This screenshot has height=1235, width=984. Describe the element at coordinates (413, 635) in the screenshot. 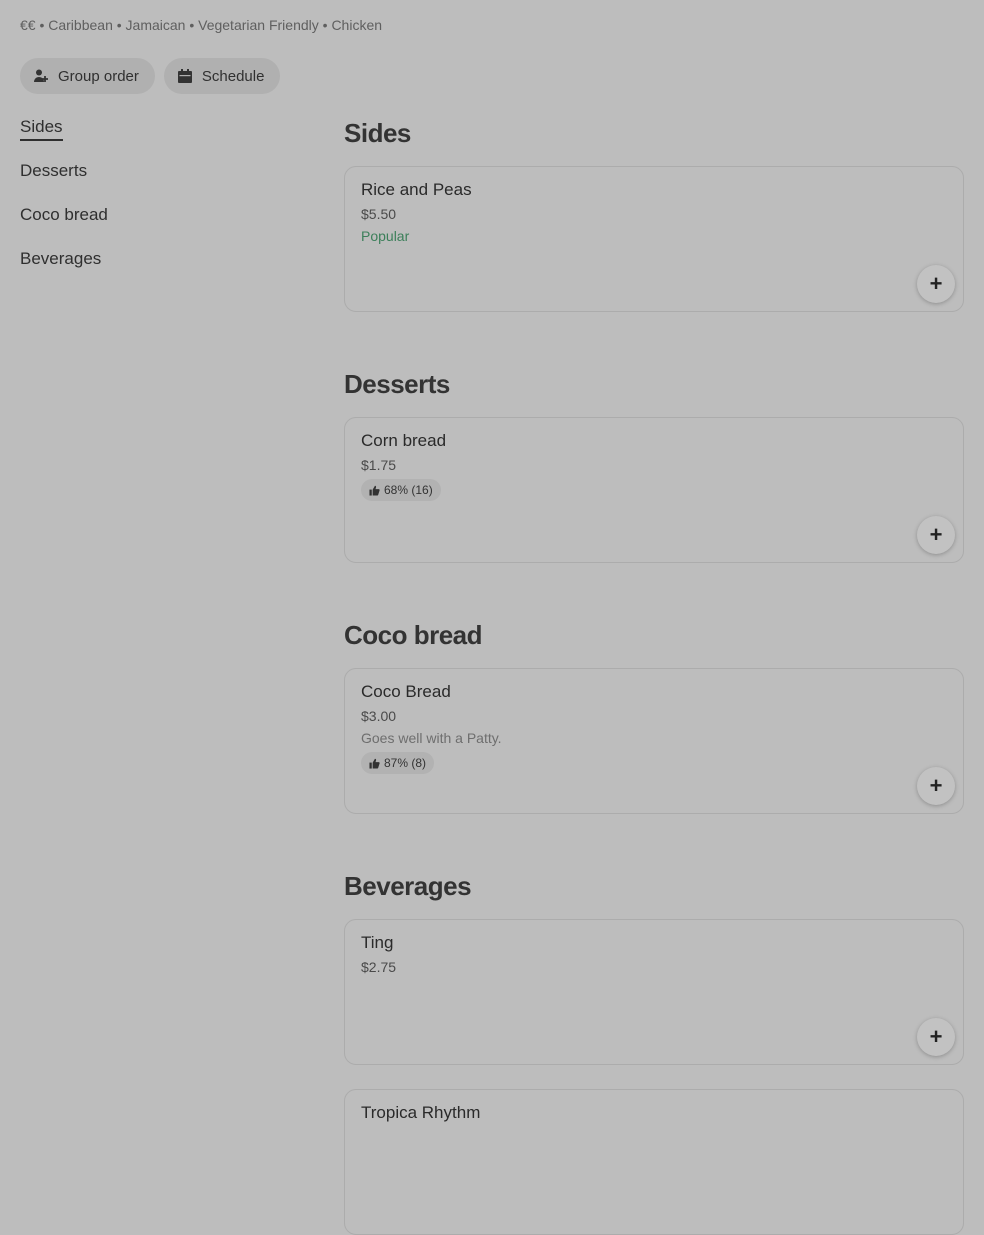

I see `section-title: Coco bread` at that location.